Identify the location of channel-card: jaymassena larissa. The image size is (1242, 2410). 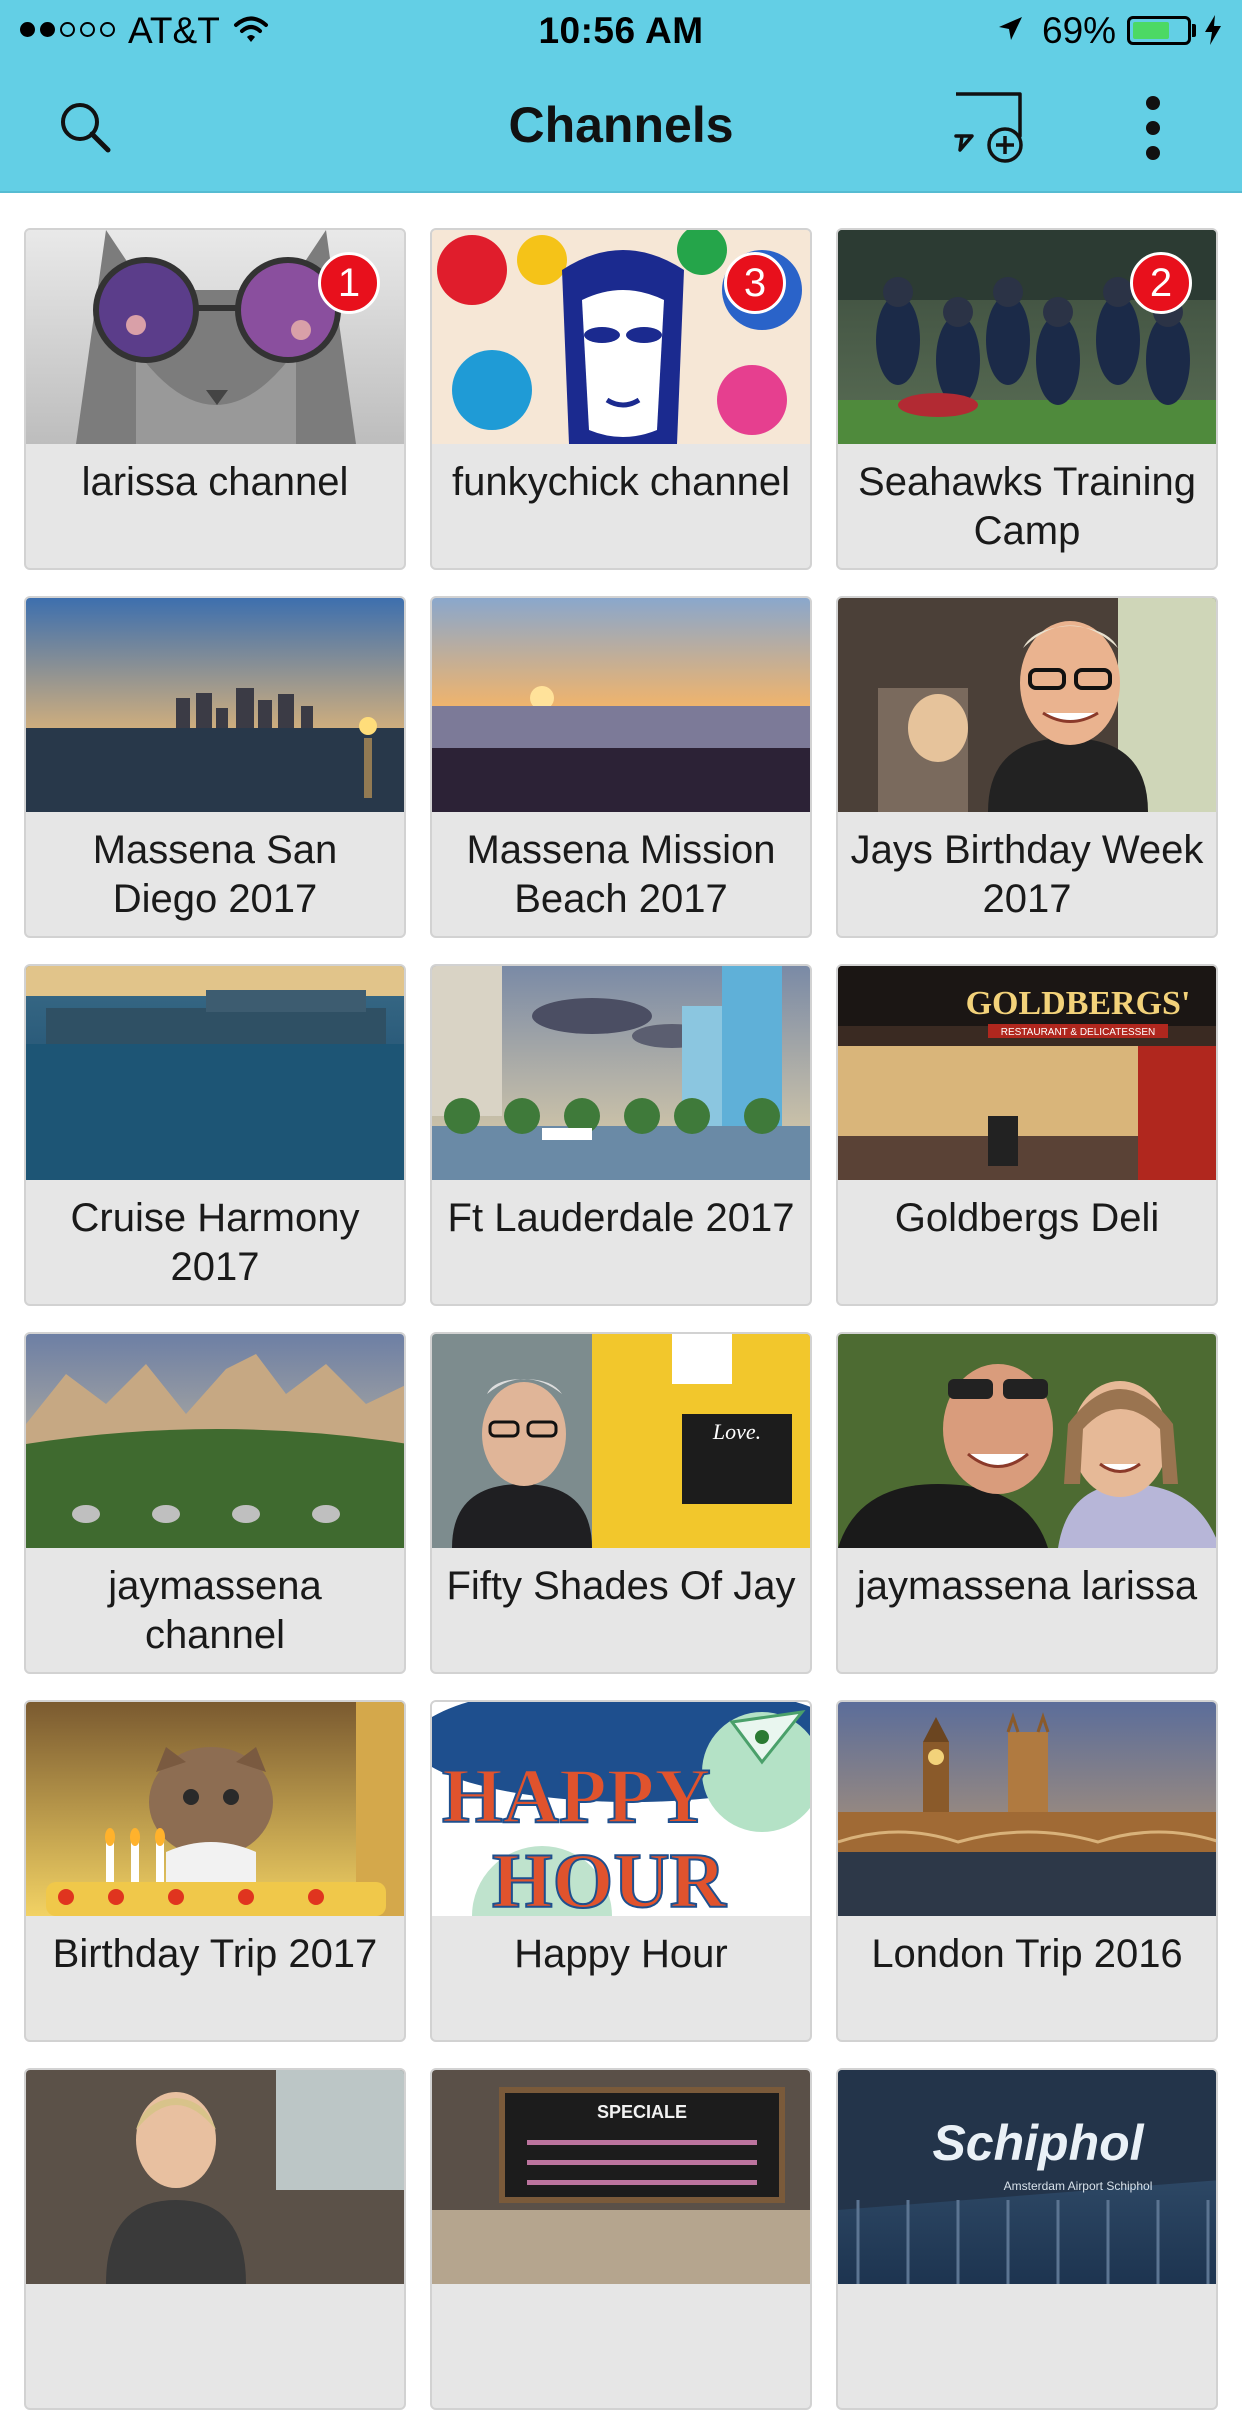
(1027, 1503).